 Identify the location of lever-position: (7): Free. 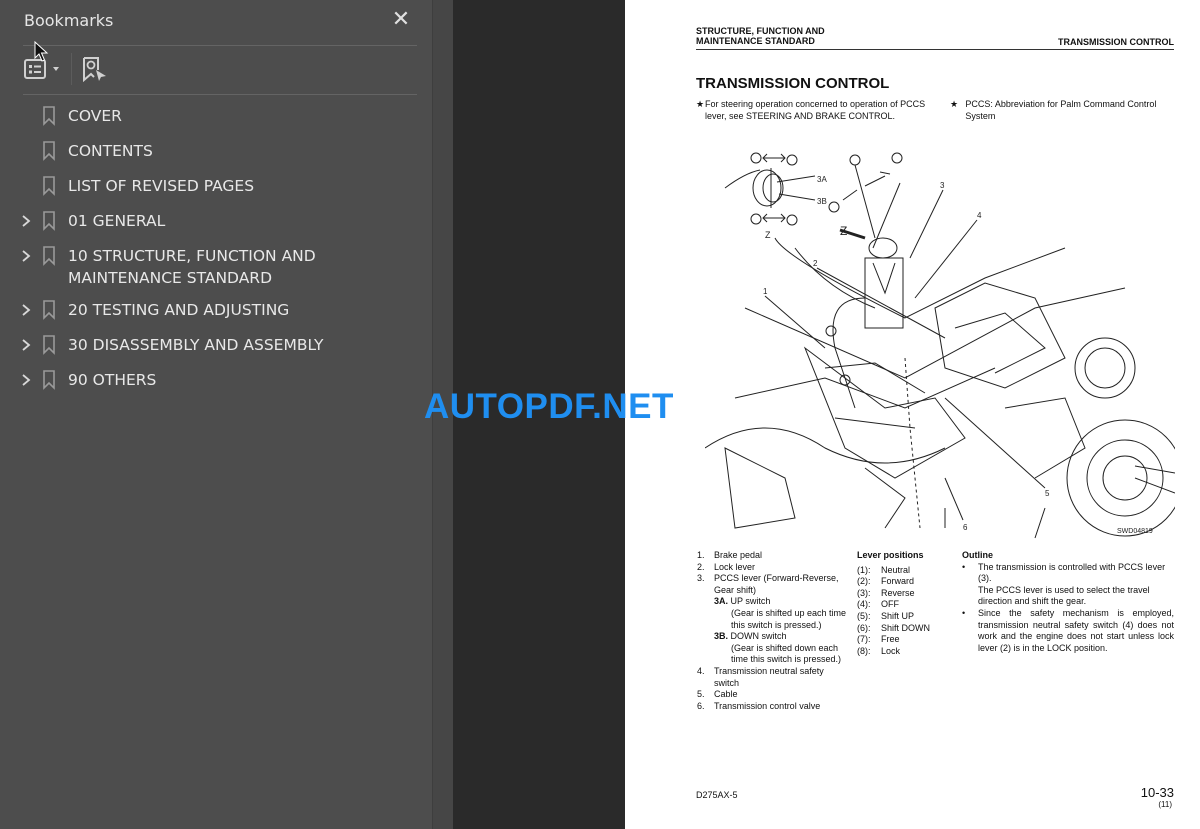
(878, 639).